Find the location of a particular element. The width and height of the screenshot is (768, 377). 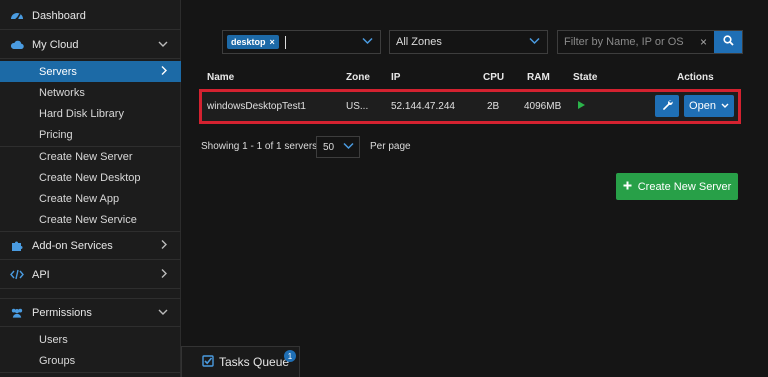

tag-chip: desktop × is located at coordinates (253, 42).